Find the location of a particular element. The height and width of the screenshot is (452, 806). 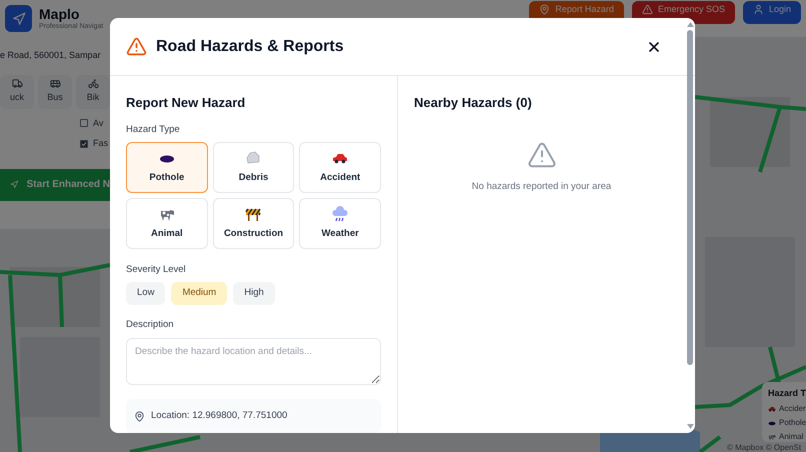

rock-icon is located at coordinates (253, 158).